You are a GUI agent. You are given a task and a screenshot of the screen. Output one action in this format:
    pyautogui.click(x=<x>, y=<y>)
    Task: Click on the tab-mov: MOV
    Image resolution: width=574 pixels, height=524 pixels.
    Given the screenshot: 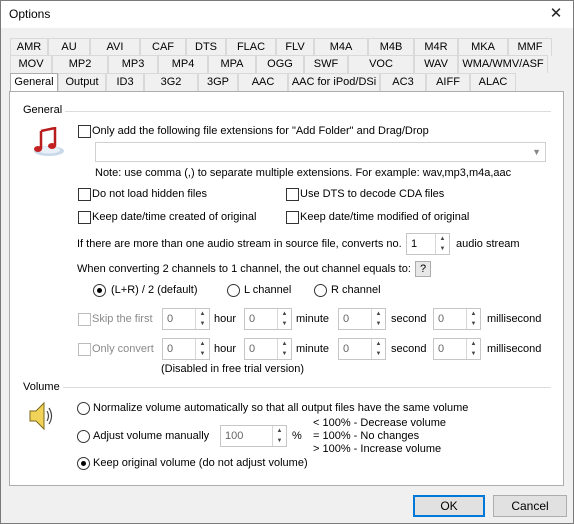 What is the action you would take?
    pyautogui.click(x=31, y=64)
    